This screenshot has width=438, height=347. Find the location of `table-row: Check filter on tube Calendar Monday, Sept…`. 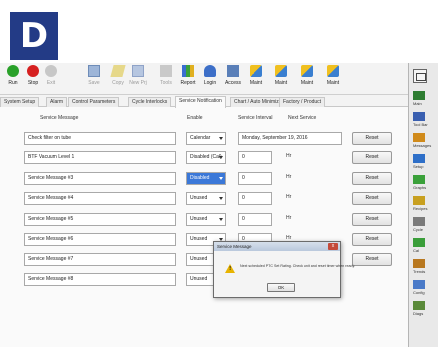

table-row: Check filter on tube Calendar Monday, Sept… is located at coordinates (204, 139).